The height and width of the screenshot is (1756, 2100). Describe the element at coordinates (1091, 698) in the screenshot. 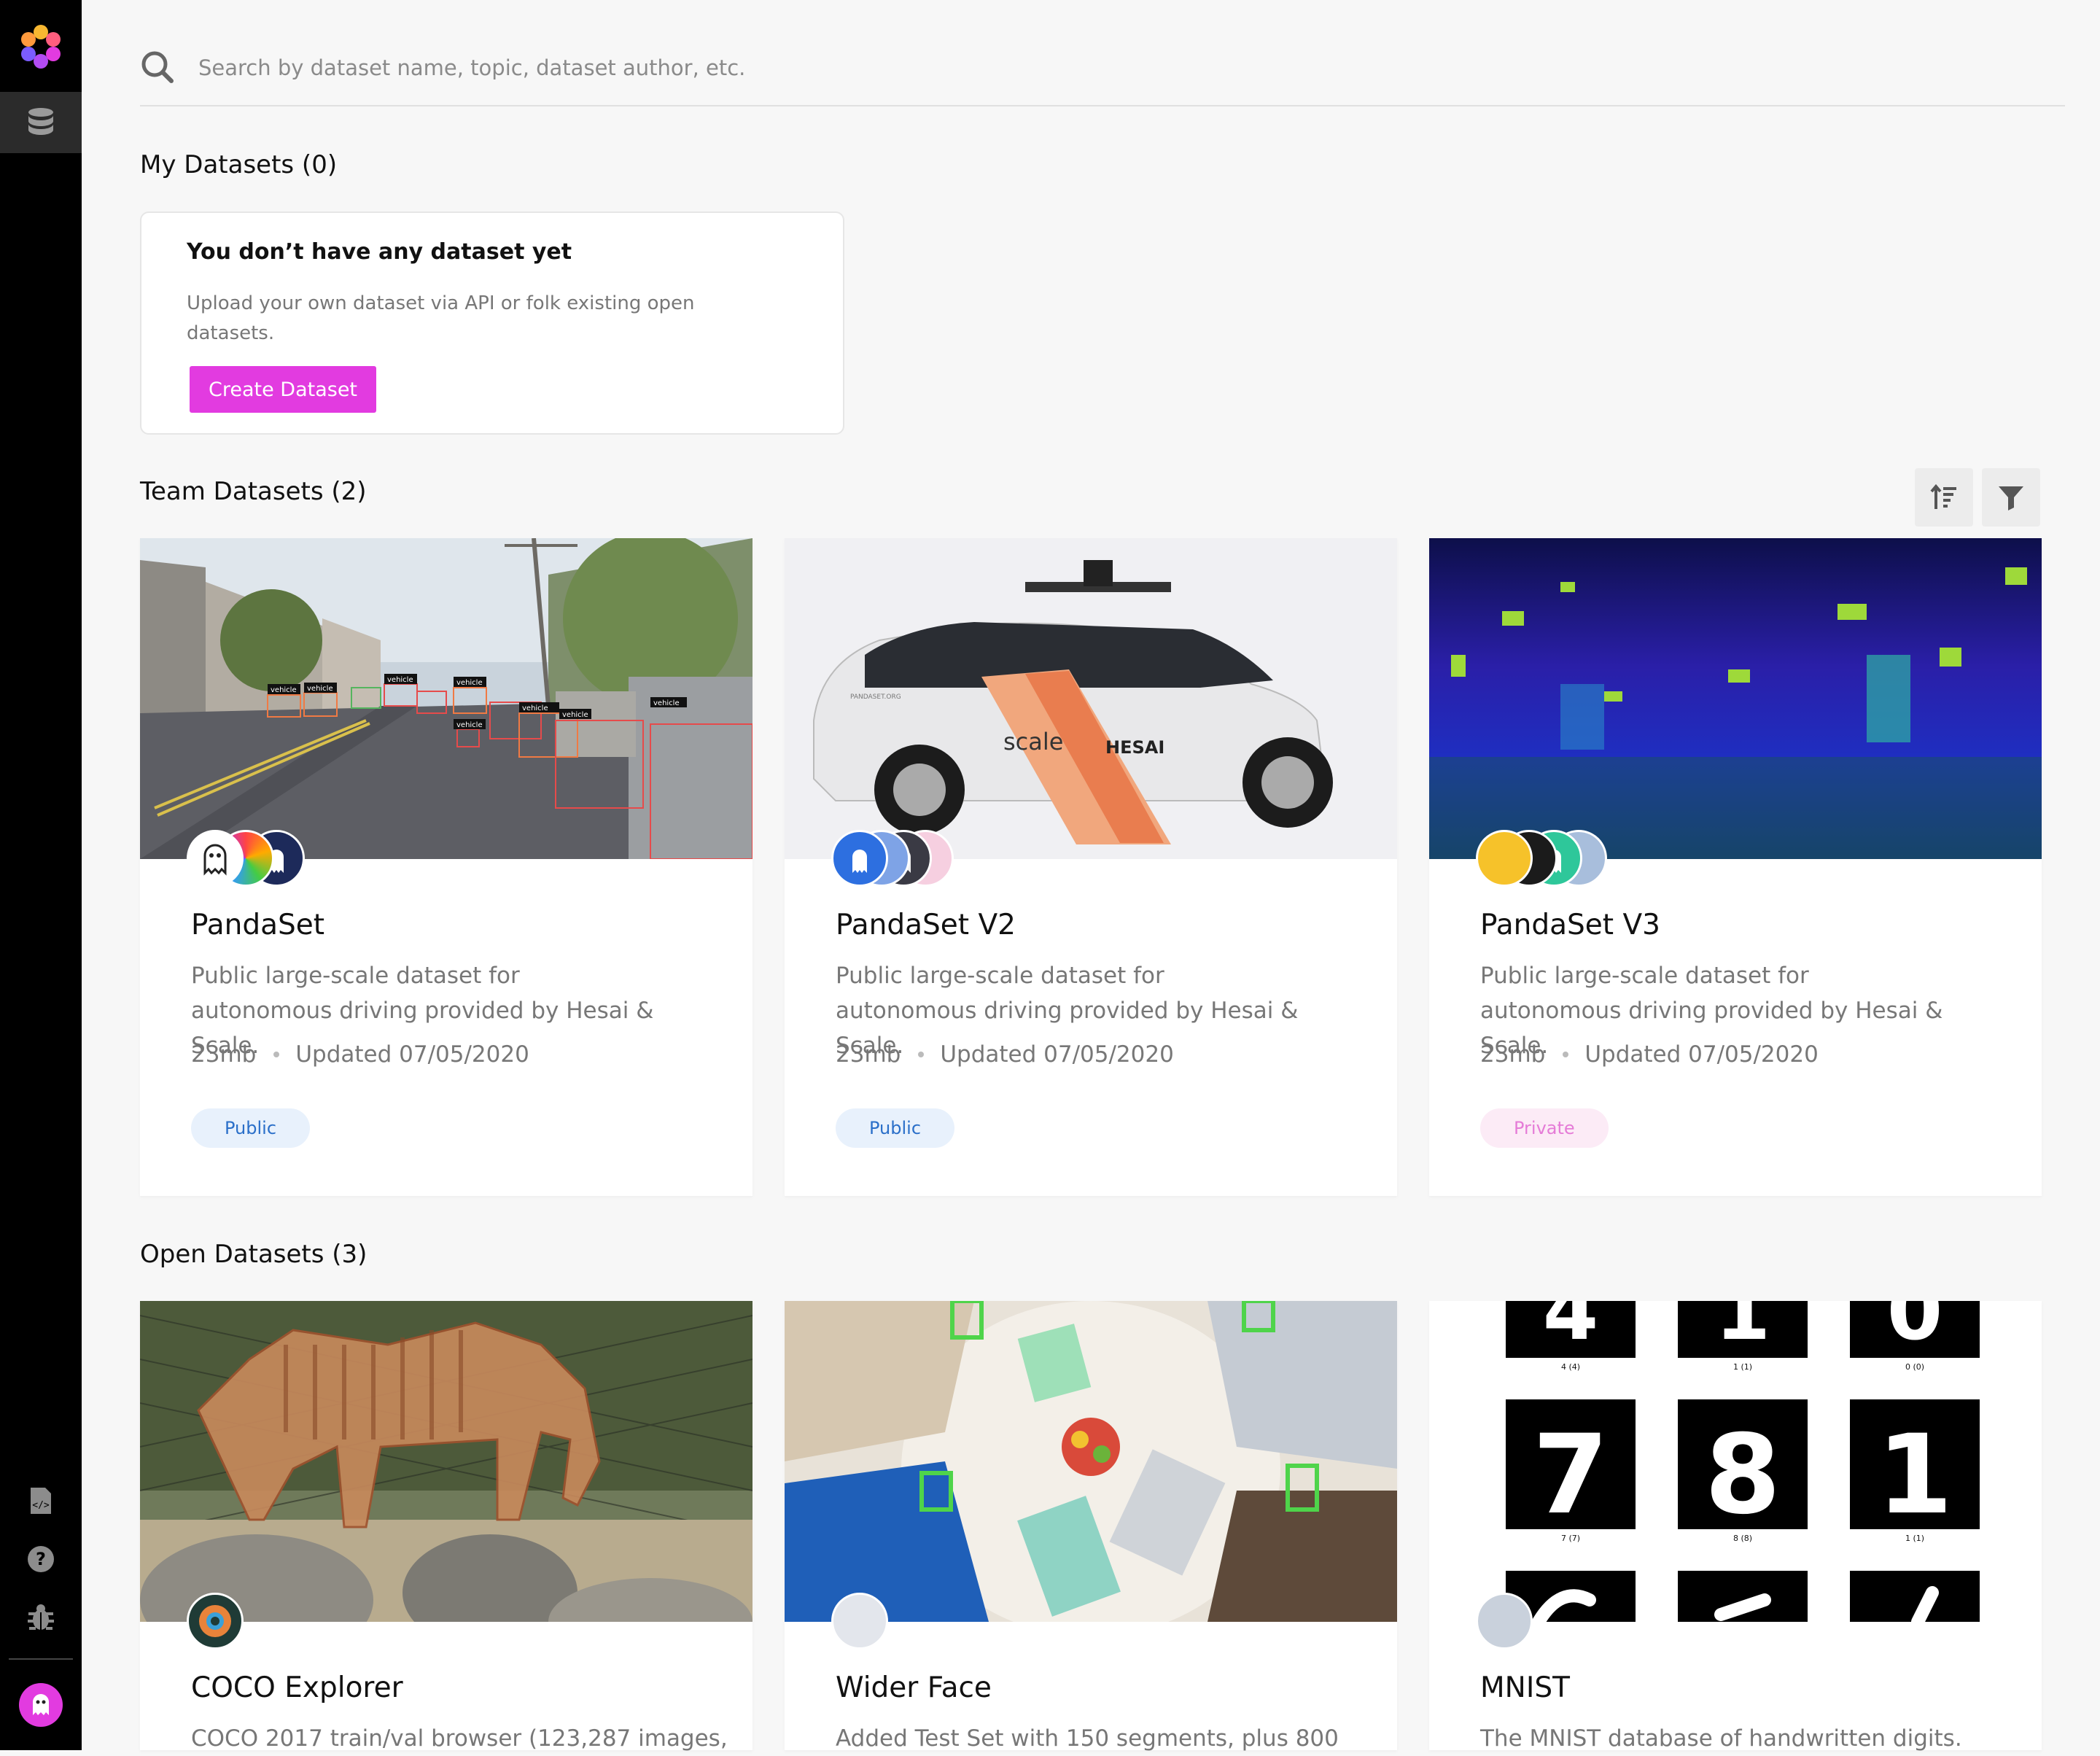

I see `dataset-thumbnail: scale HESAI PANDASET.ORG` at that location.